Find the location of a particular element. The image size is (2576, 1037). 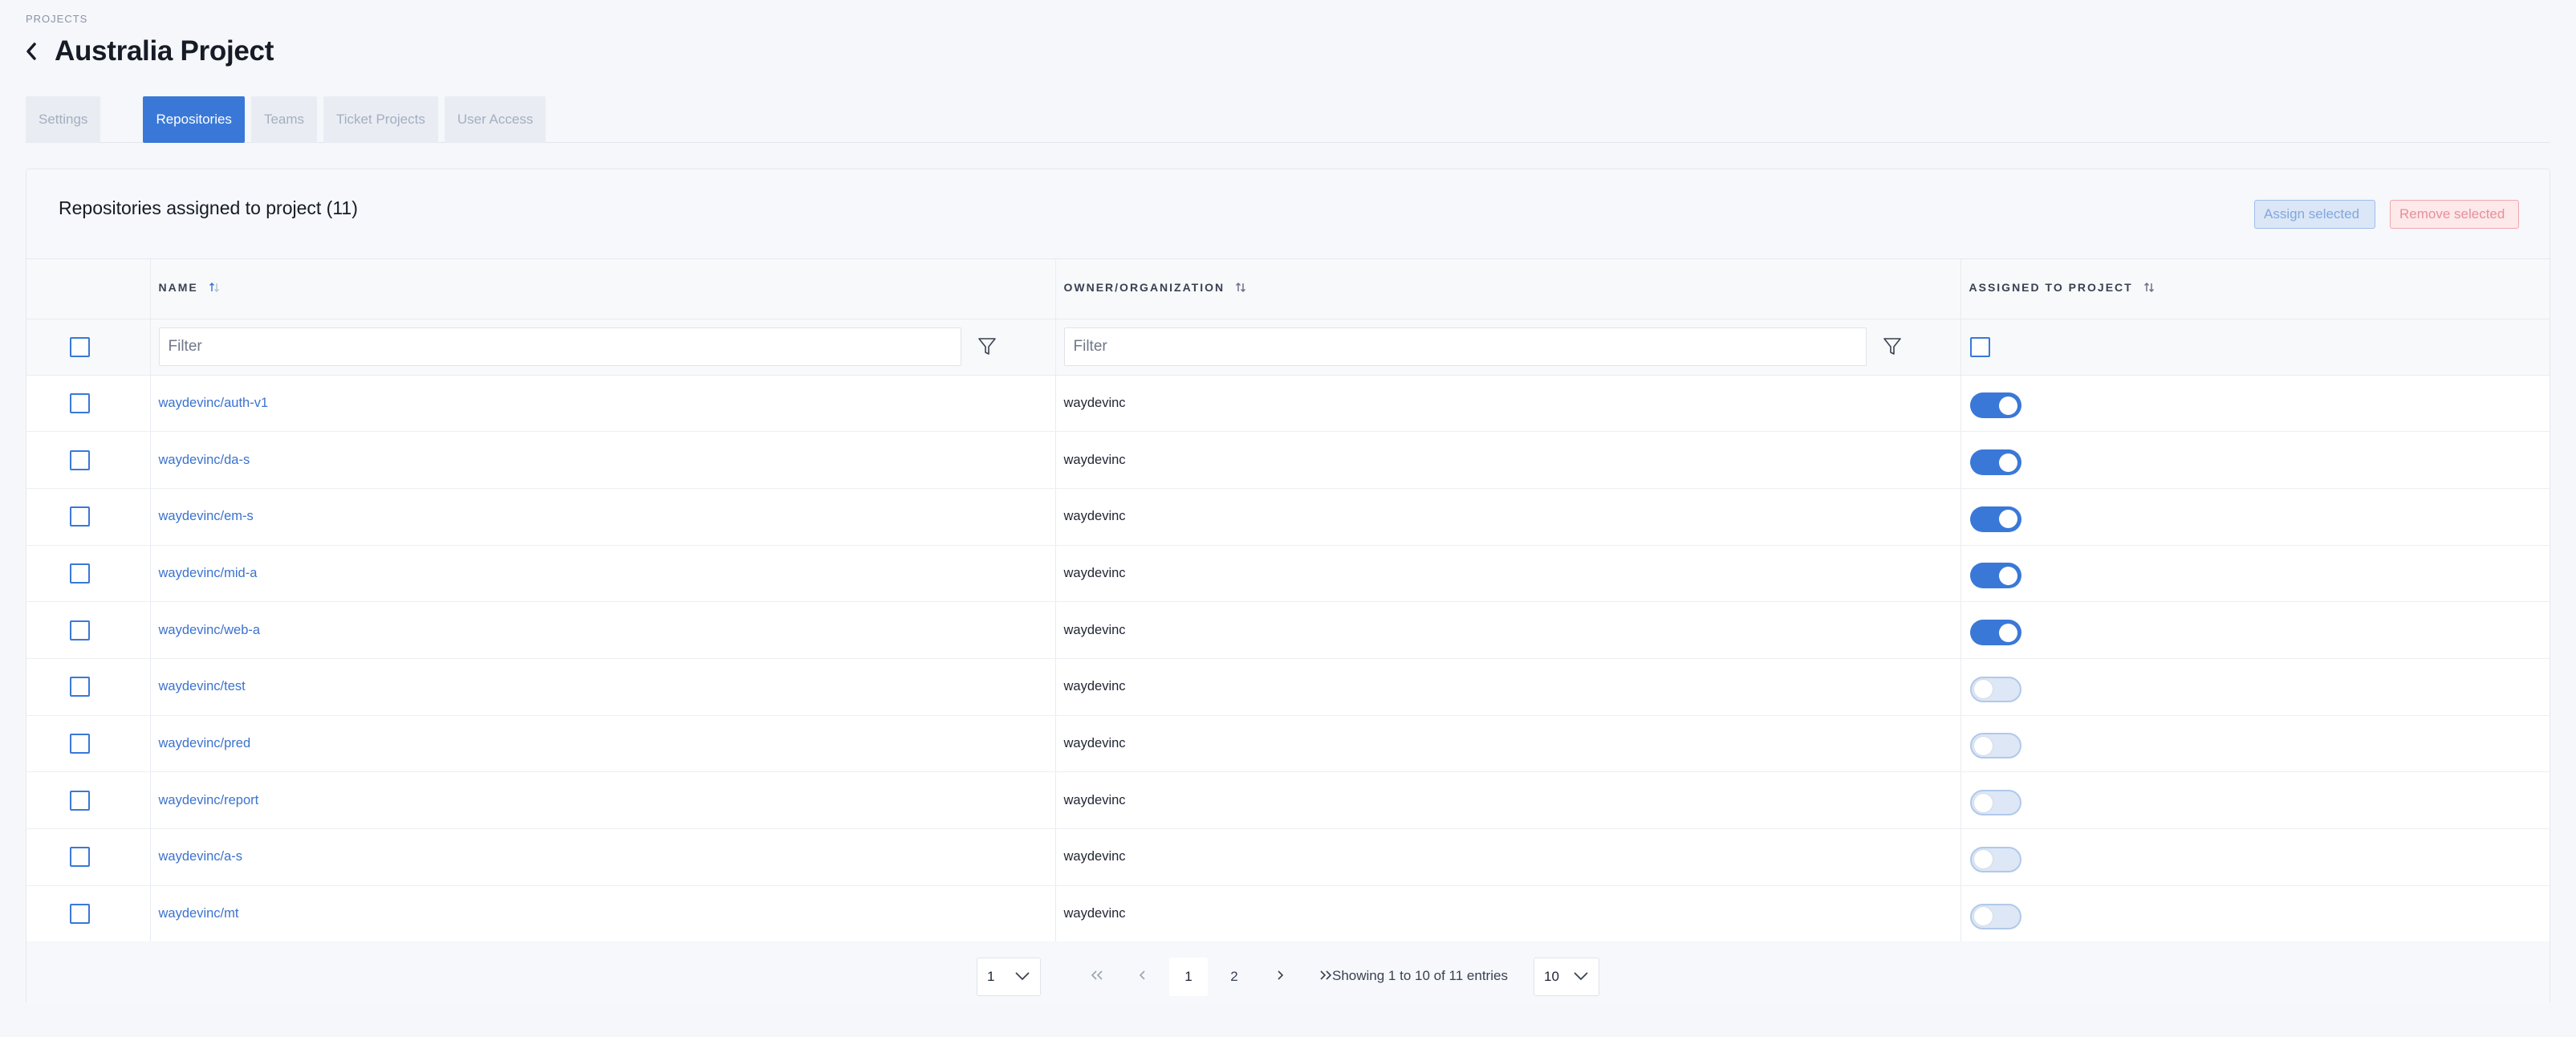

page-button-2: 2 is located at coordinates (1234, 977).